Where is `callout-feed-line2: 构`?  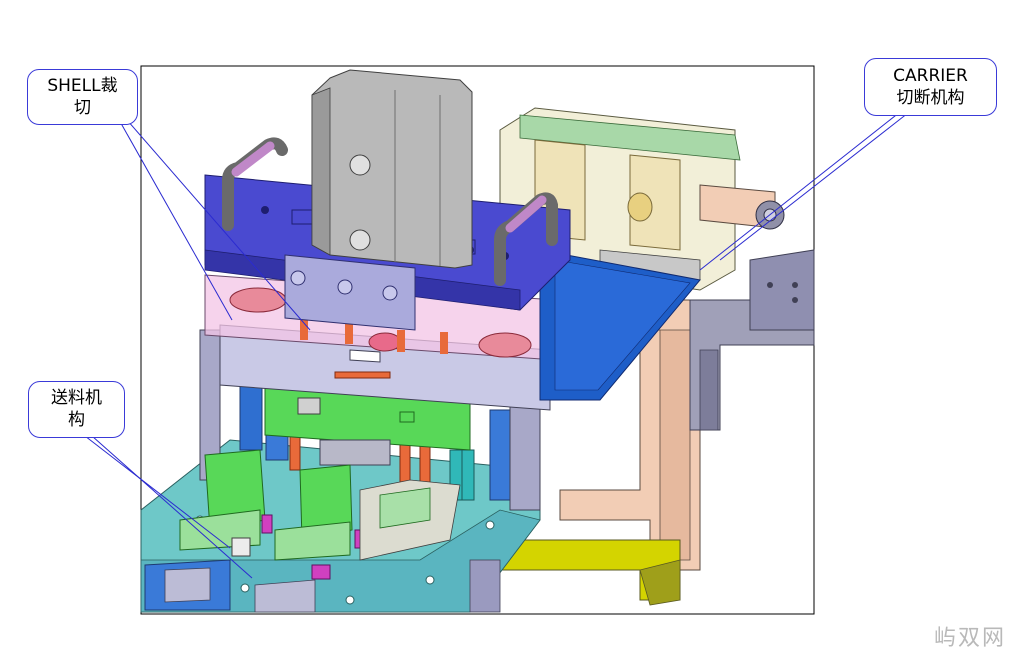 callout-feed-line2: 构 is located at coordinates (76, 420).